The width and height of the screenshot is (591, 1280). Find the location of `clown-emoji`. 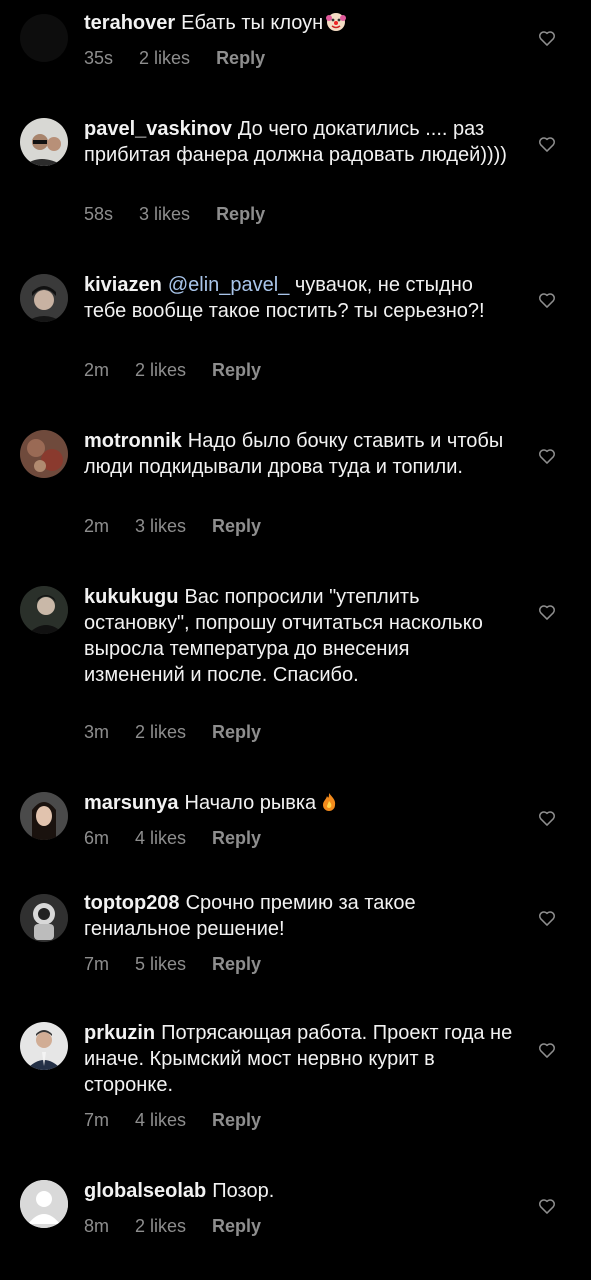

clown-emoji is located at coordinates (336, 22).